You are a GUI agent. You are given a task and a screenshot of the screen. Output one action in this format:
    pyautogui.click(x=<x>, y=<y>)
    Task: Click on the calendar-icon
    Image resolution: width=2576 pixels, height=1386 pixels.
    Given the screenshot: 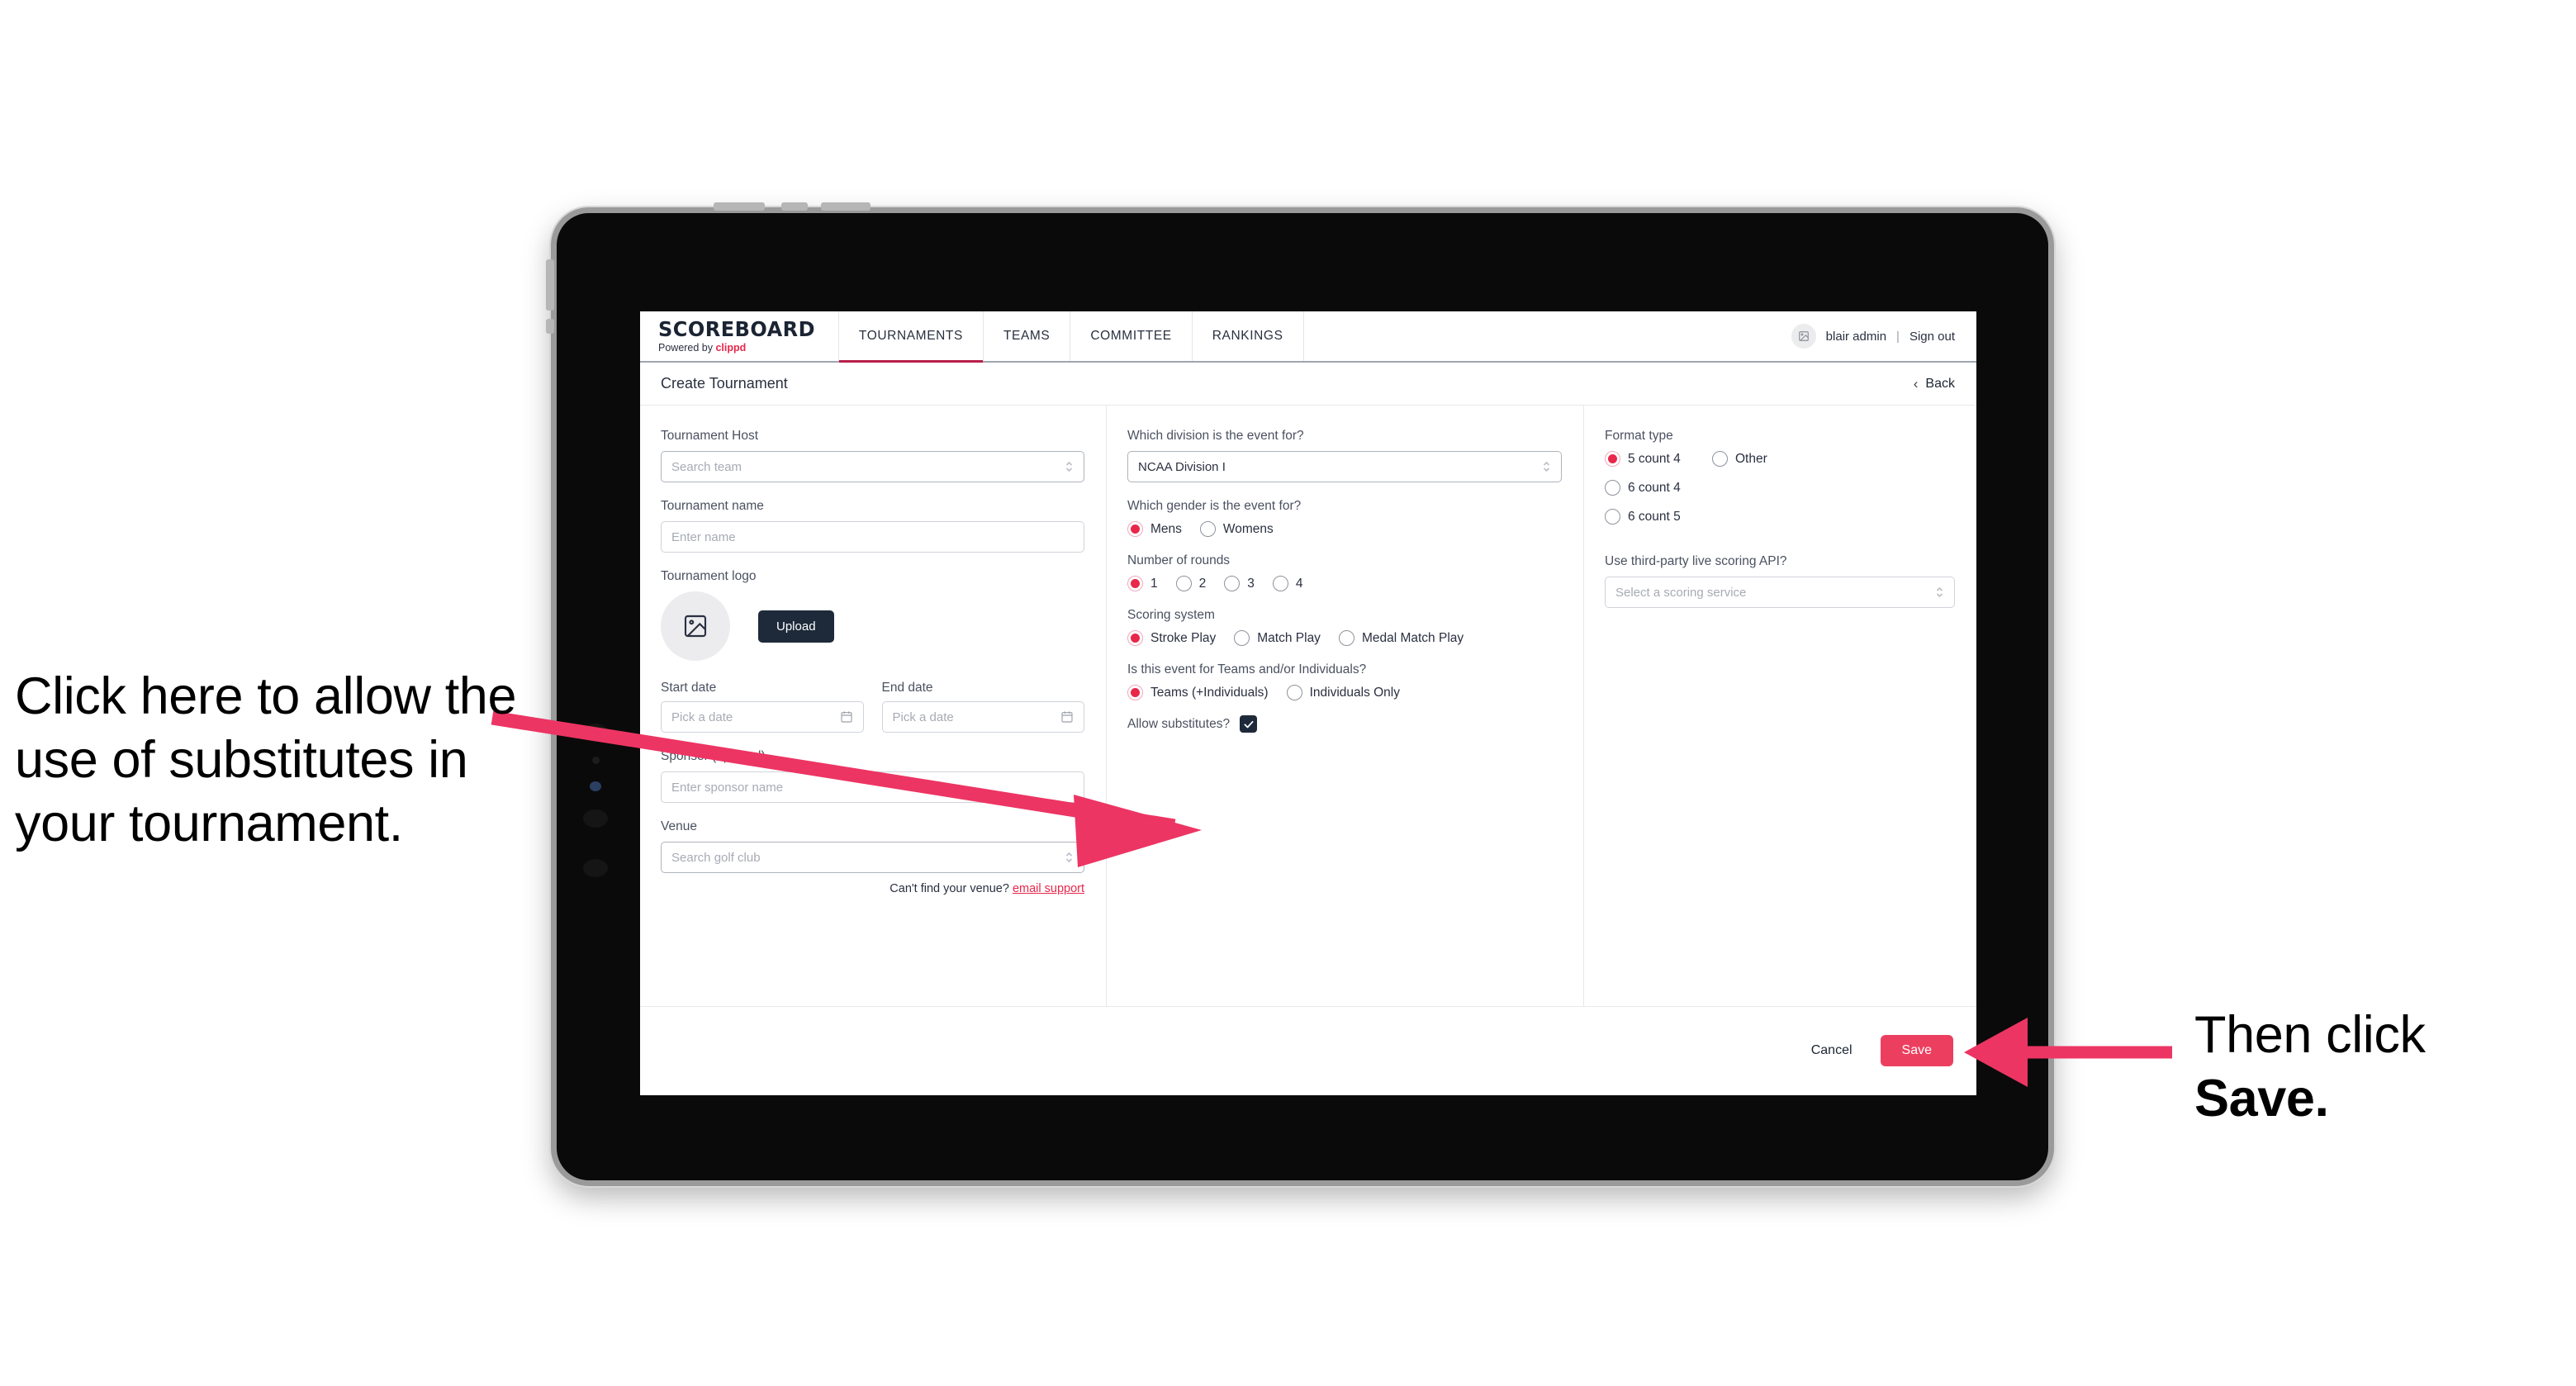 What is the action you would take?
    pyautogui.click(x=846, y=717)
    